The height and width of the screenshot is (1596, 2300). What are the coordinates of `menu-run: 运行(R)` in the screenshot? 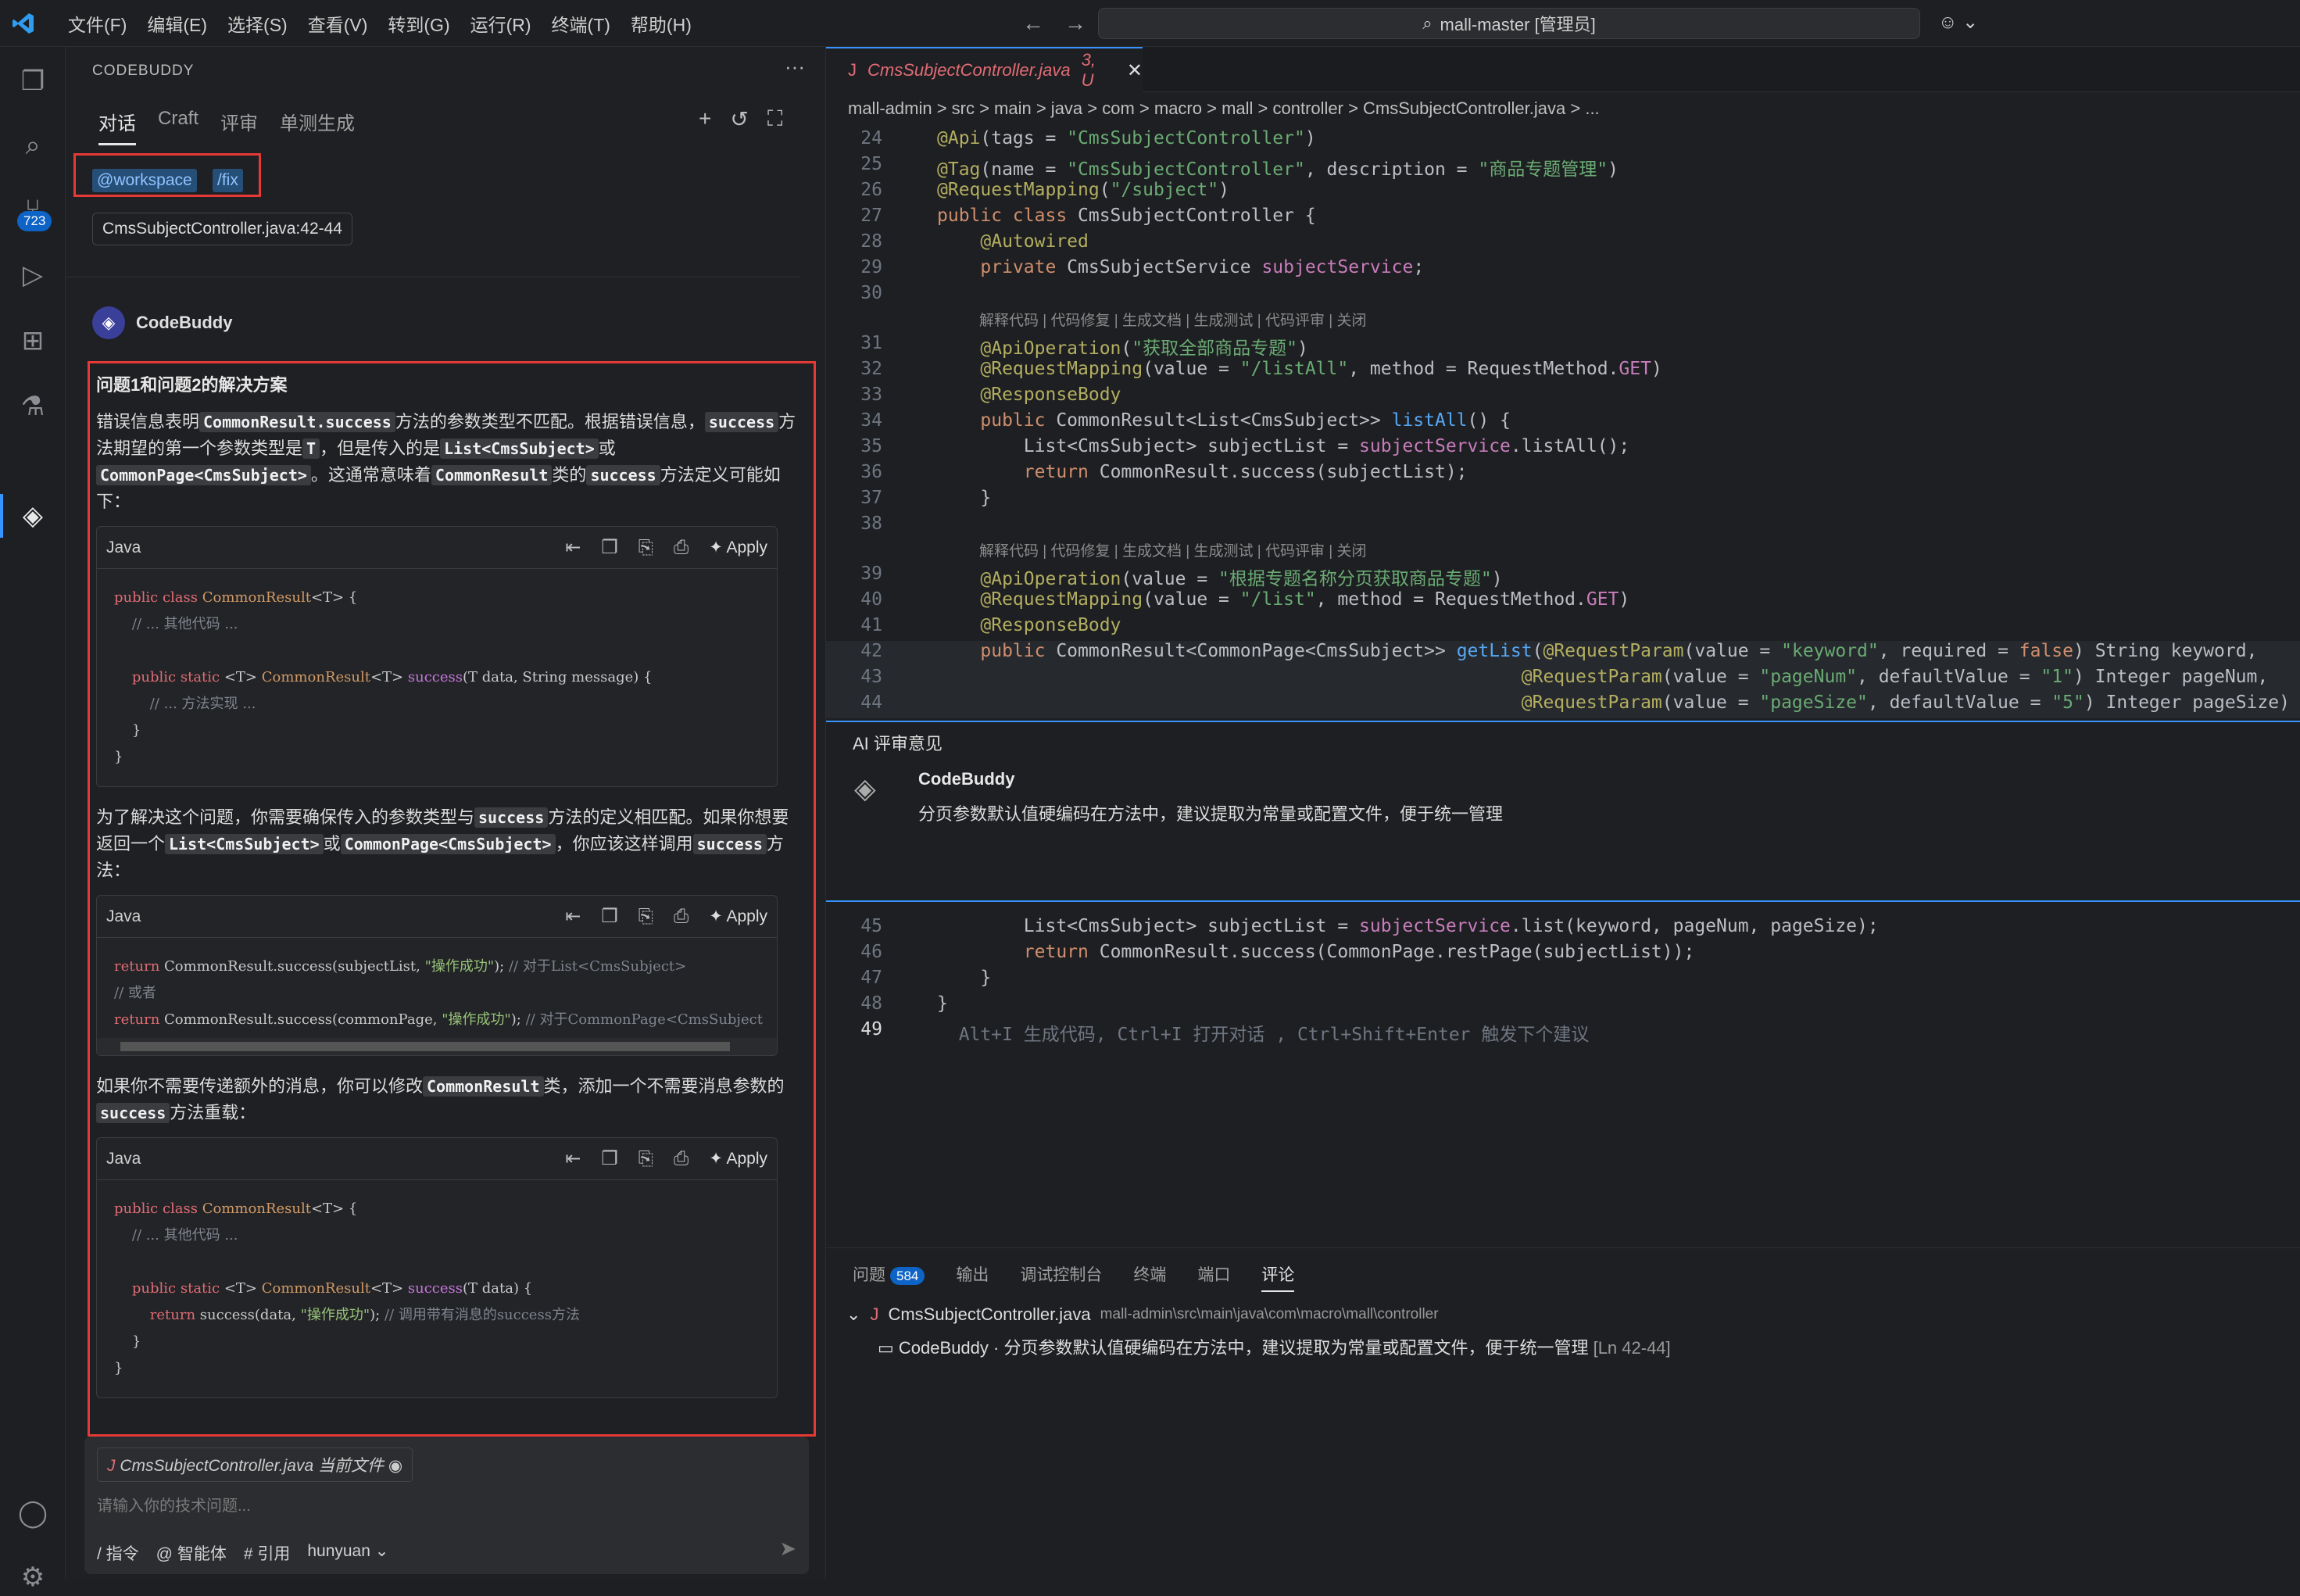 It's located at (501, 23).